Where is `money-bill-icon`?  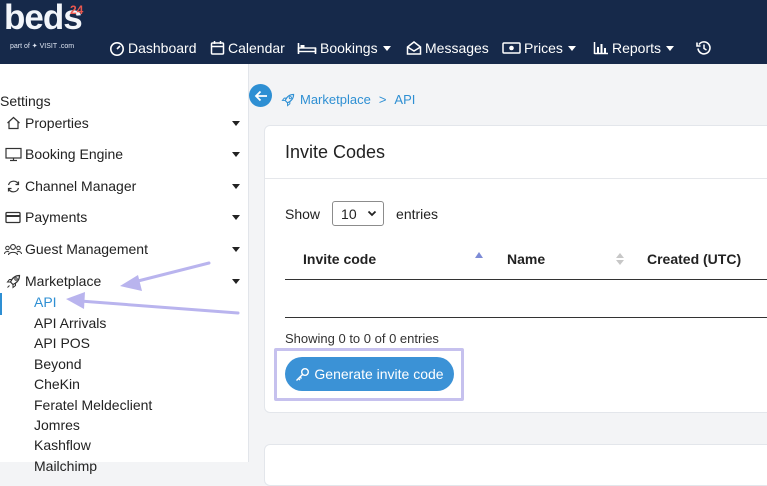
money-bill-icon is located at coordinates (511, 48).